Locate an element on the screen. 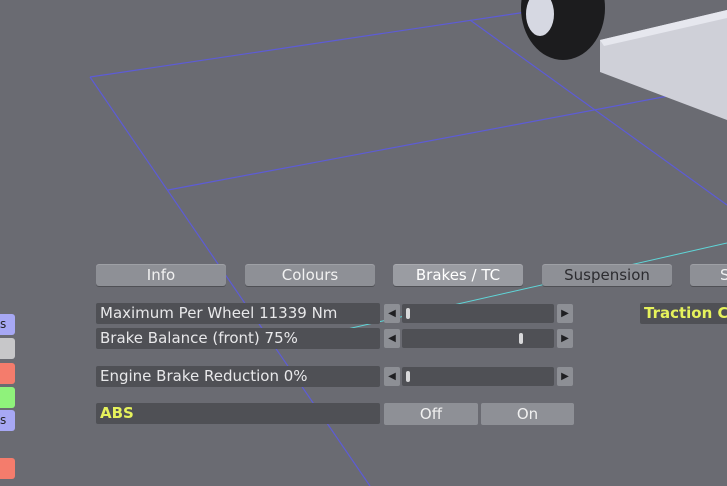  traction-control-label: Traction Co is located at coordinates (683, 313).